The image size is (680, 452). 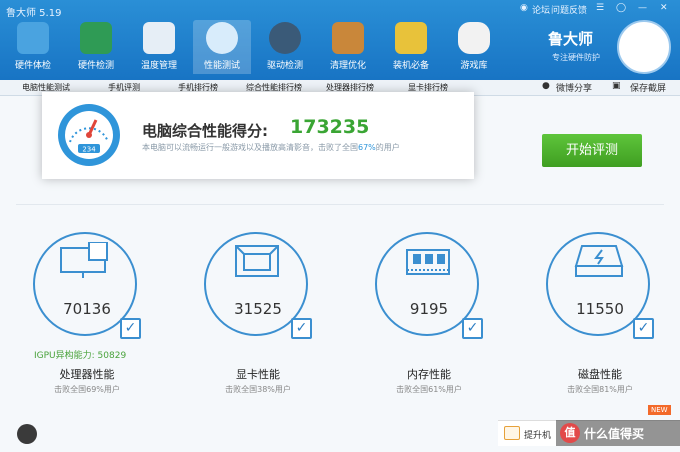 I want to click on corner-logo-icon, so click(x=27, y=434).